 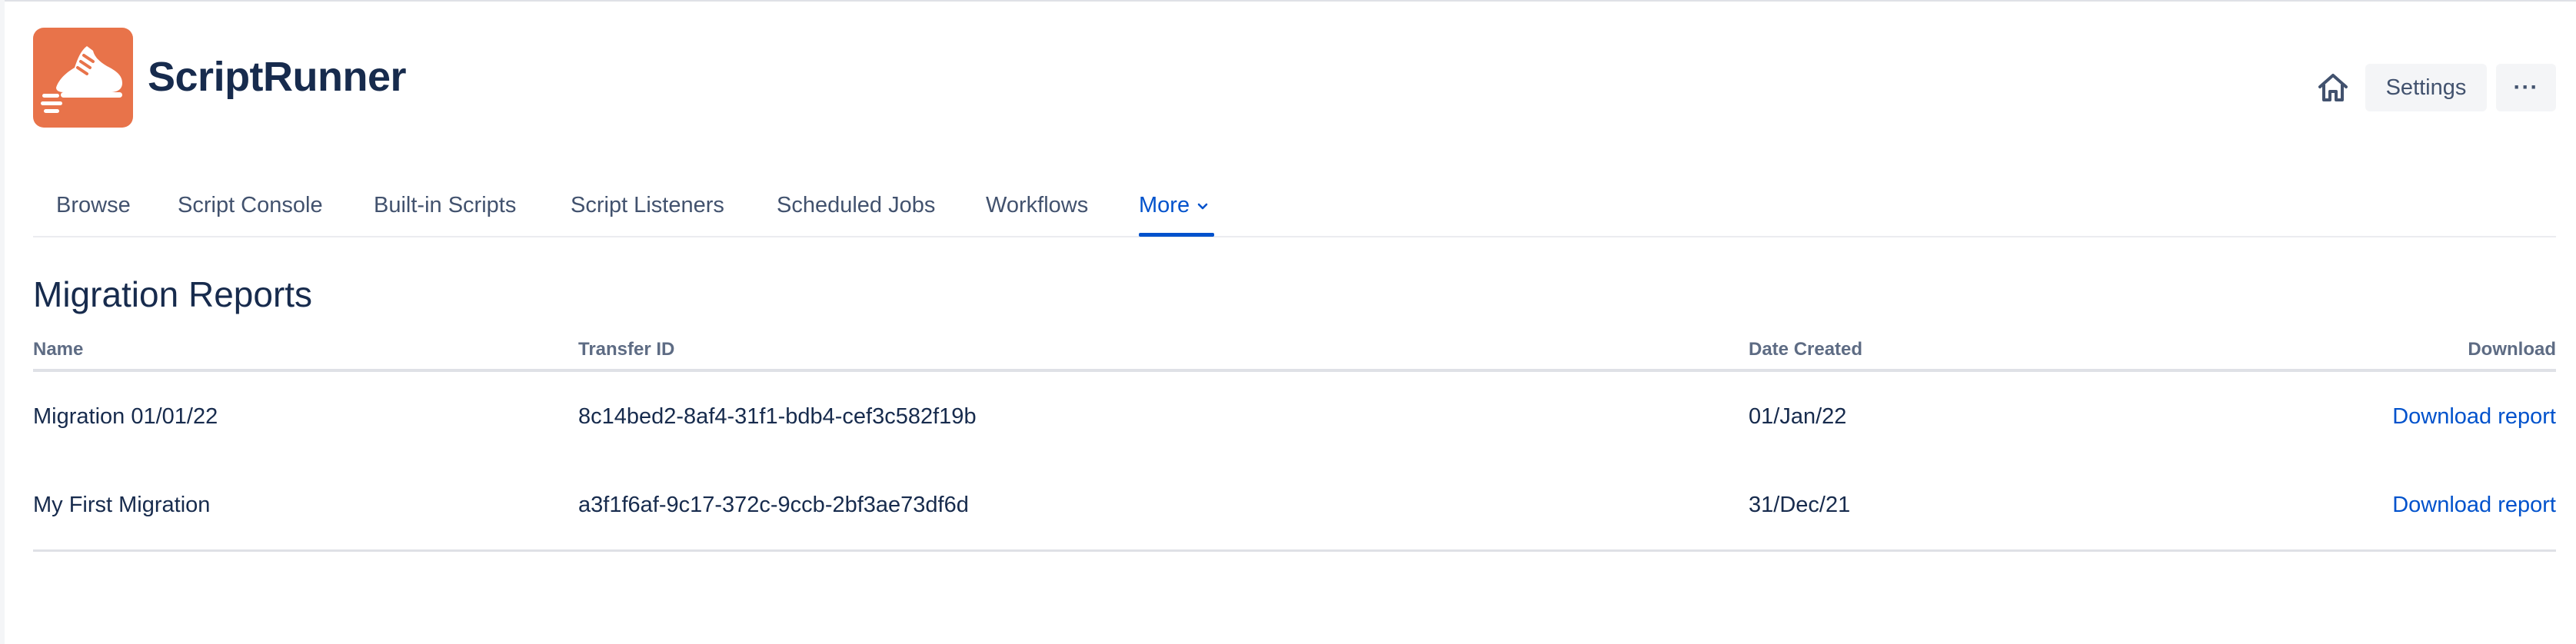 I want to click on column-header-name: Name, so click(x=58, y=349).